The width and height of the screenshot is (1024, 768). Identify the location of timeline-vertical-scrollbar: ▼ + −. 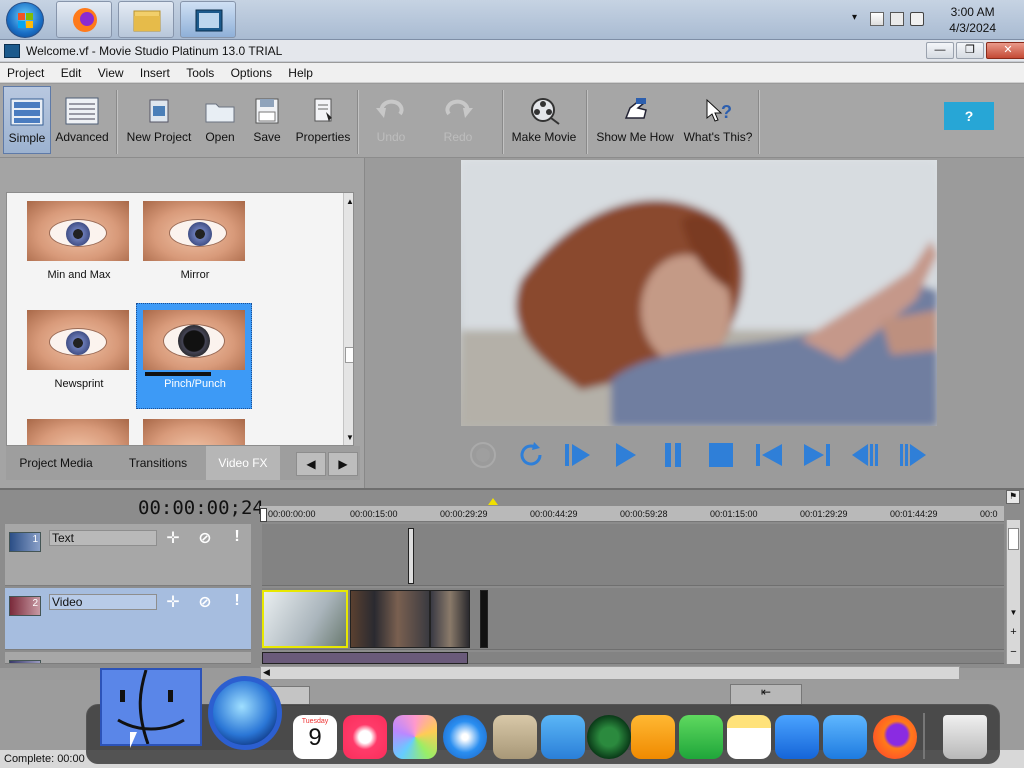
(1013, 592).